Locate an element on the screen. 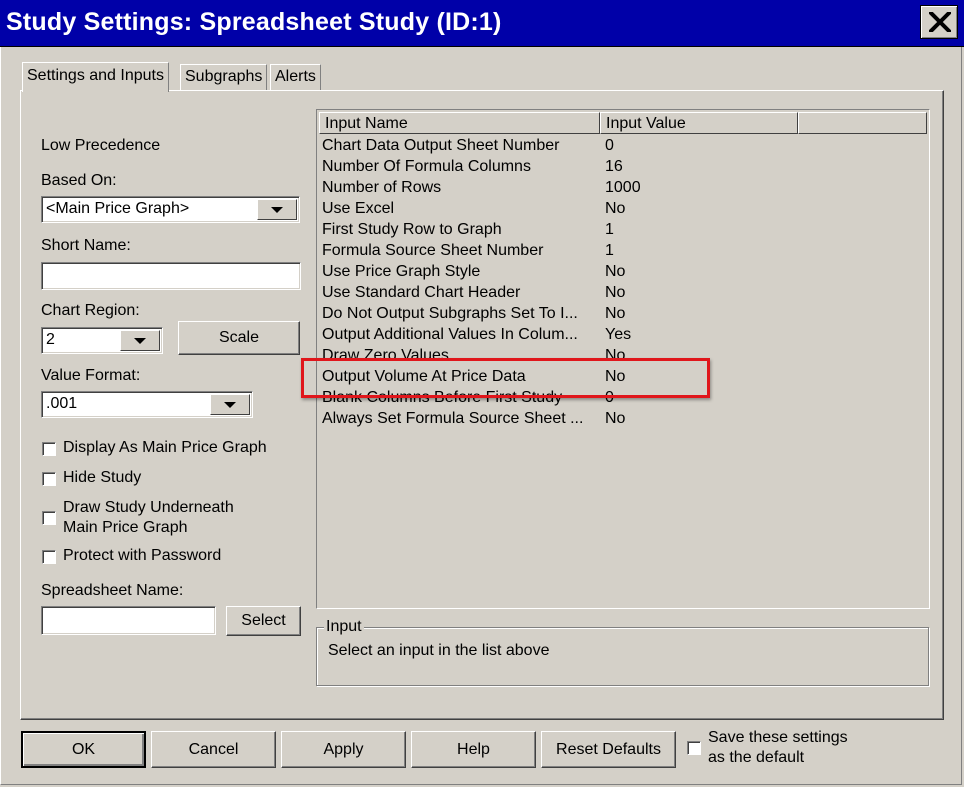  input-name-cell: First Study Row to Graph is located at coordinates (412, 229).